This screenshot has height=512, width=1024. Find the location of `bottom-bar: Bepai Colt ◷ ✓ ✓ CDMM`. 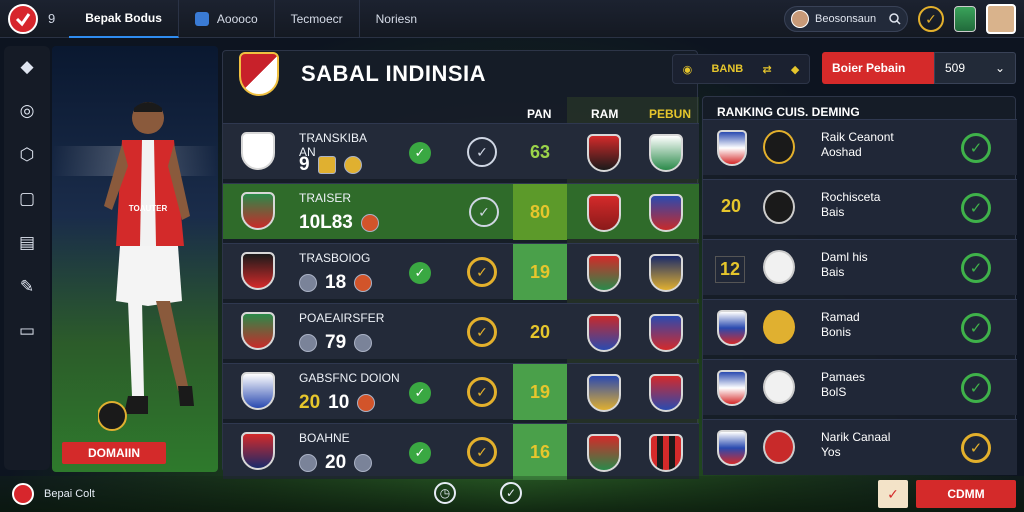

bottom-bar: Bepai Colt ◷ ✓ ✓ CDMM is located at coordinates (512, 494).